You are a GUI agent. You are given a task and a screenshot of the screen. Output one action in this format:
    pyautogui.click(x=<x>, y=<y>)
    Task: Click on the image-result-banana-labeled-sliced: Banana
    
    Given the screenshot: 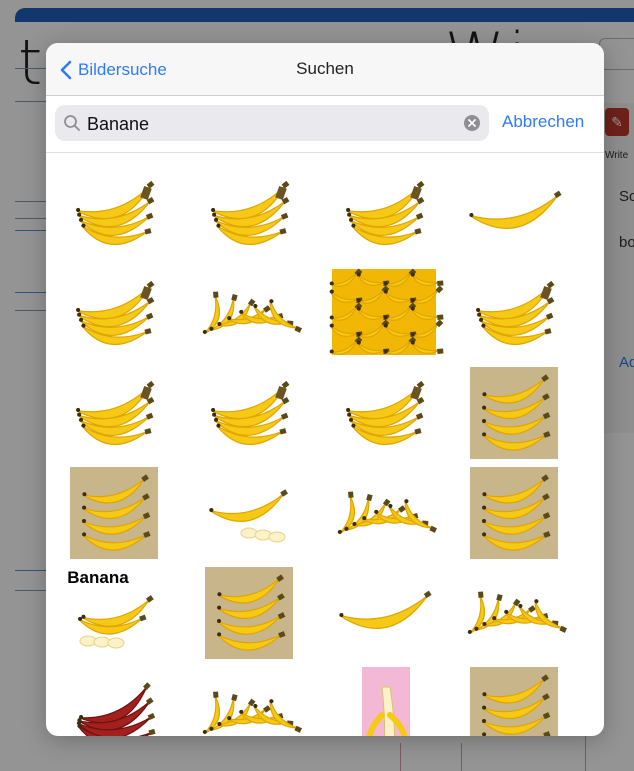 What is the action you would take?
    pyautogui.click(x=114, y=613)
    